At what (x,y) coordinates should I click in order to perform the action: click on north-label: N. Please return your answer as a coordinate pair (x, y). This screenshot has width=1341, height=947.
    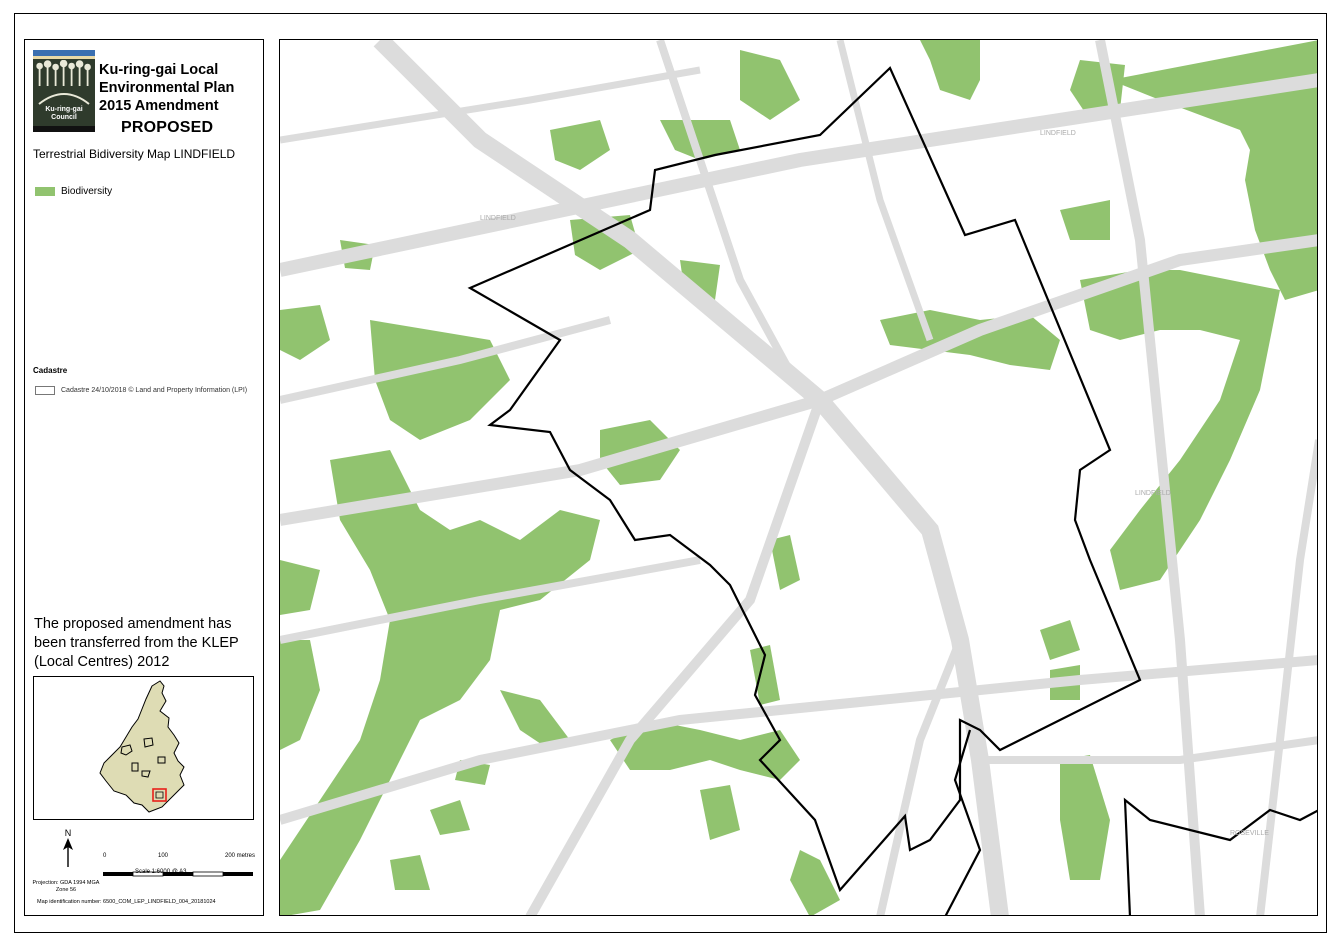
    Looking at the image, I should click on (68, 833).